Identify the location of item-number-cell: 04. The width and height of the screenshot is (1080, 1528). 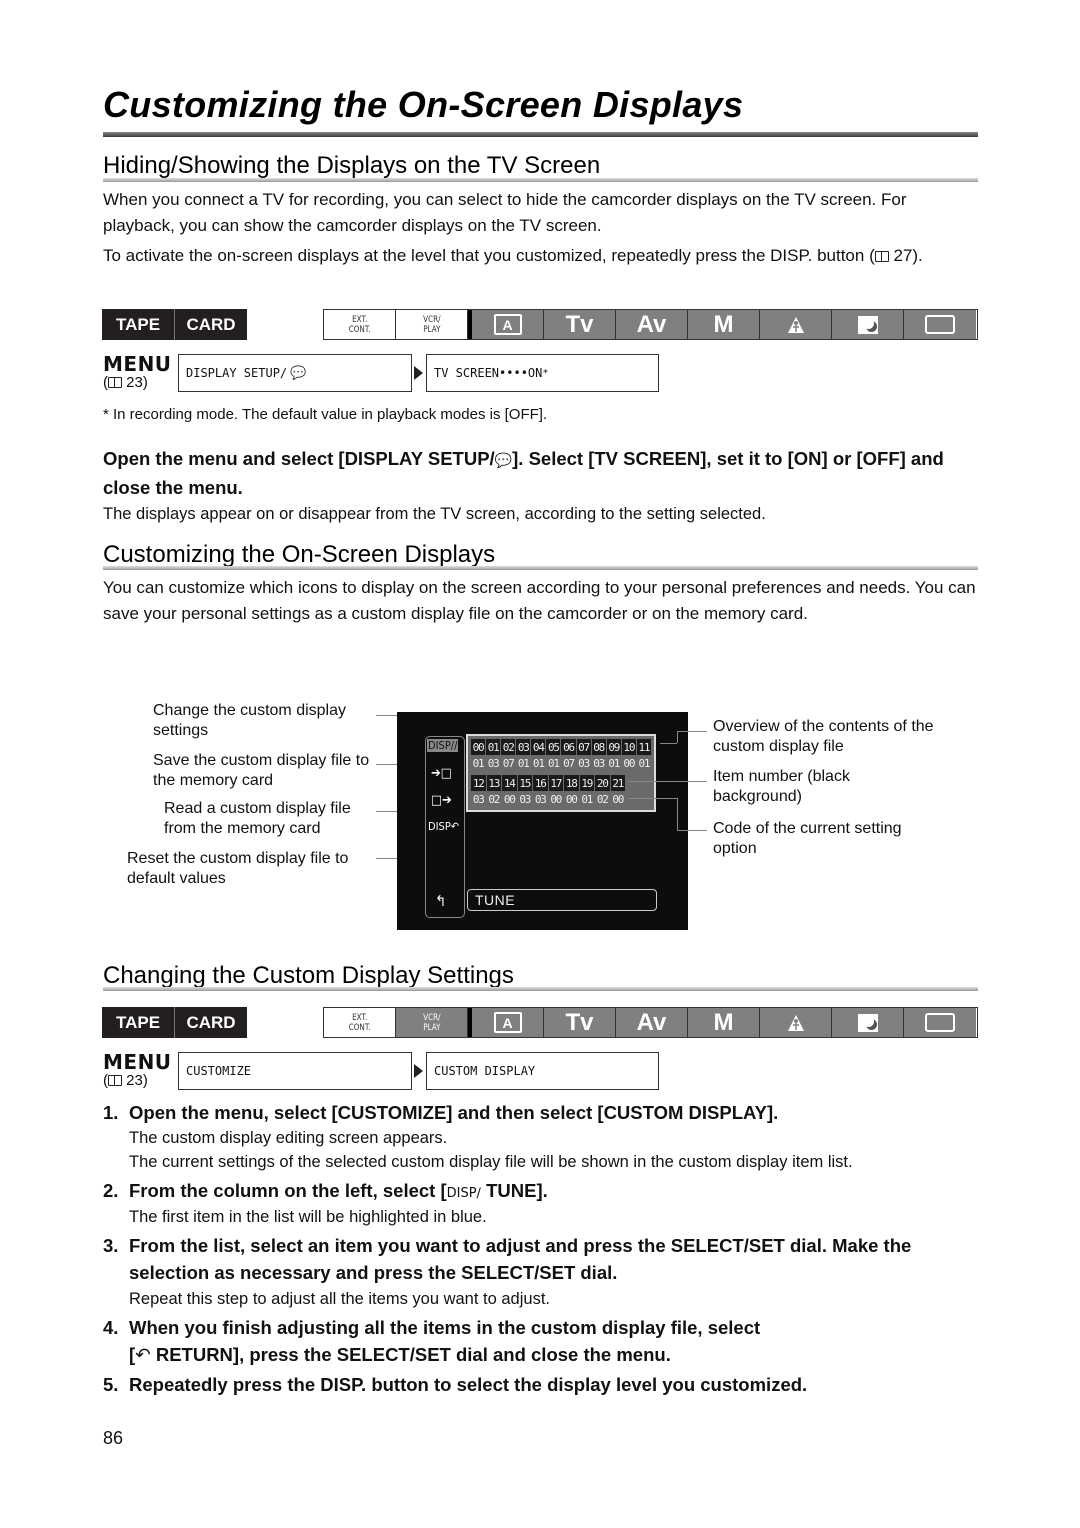
(538, 747).